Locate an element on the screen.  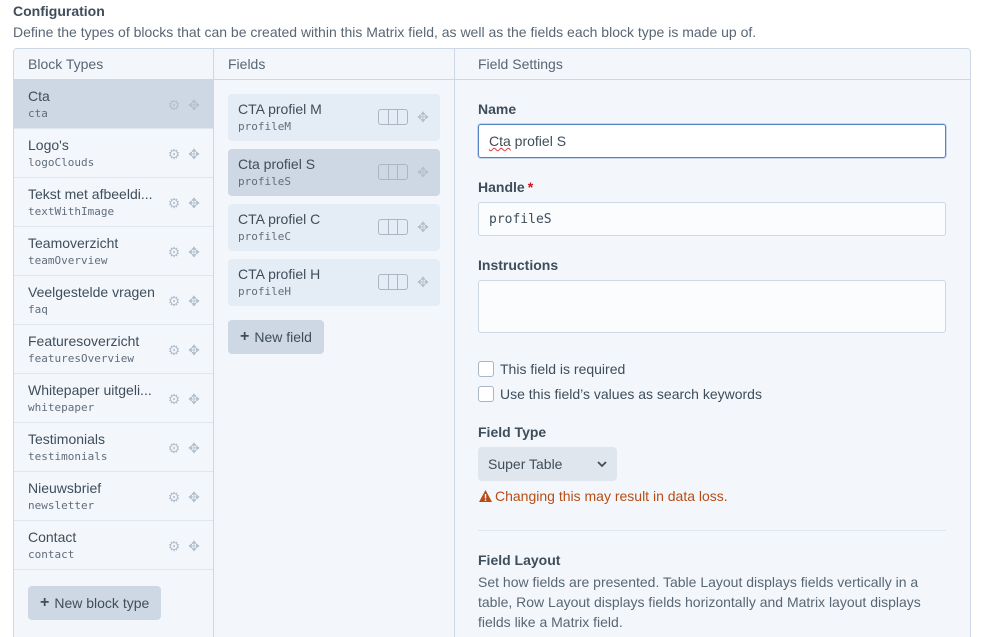
block-type-name: Veelgestelde vragen is located at coordinates (91, 292).